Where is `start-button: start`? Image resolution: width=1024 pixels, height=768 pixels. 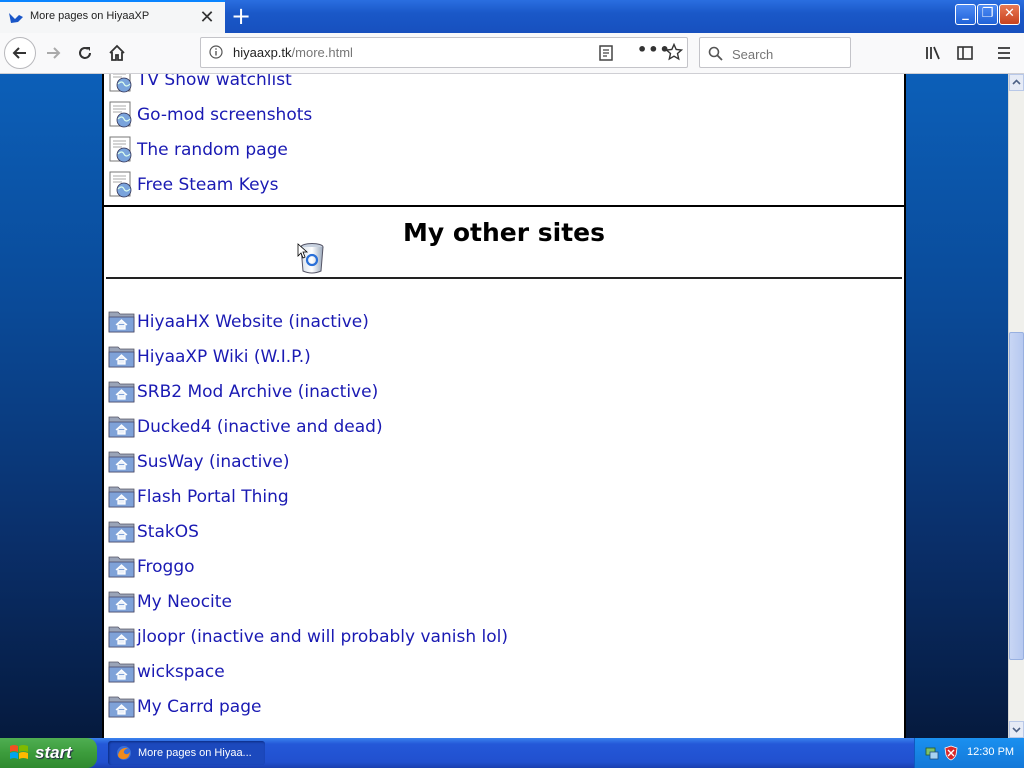
start-button: start is located at coordinates (48, 753).